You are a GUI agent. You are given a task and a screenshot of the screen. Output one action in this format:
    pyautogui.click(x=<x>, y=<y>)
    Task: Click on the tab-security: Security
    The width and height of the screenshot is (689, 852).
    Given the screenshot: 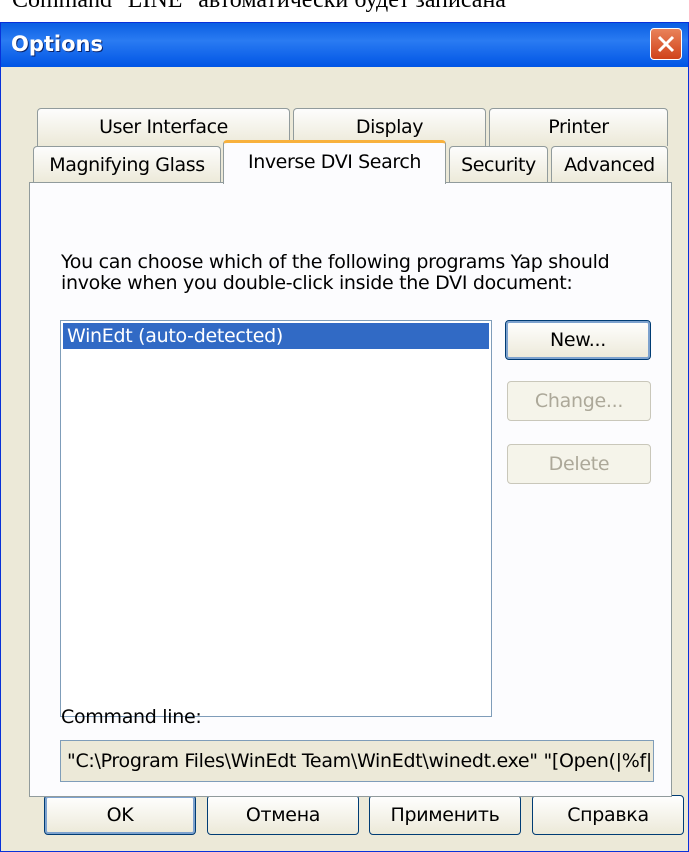 What is the action you would take?
    pyautogui.click(x=498, y=165)
    